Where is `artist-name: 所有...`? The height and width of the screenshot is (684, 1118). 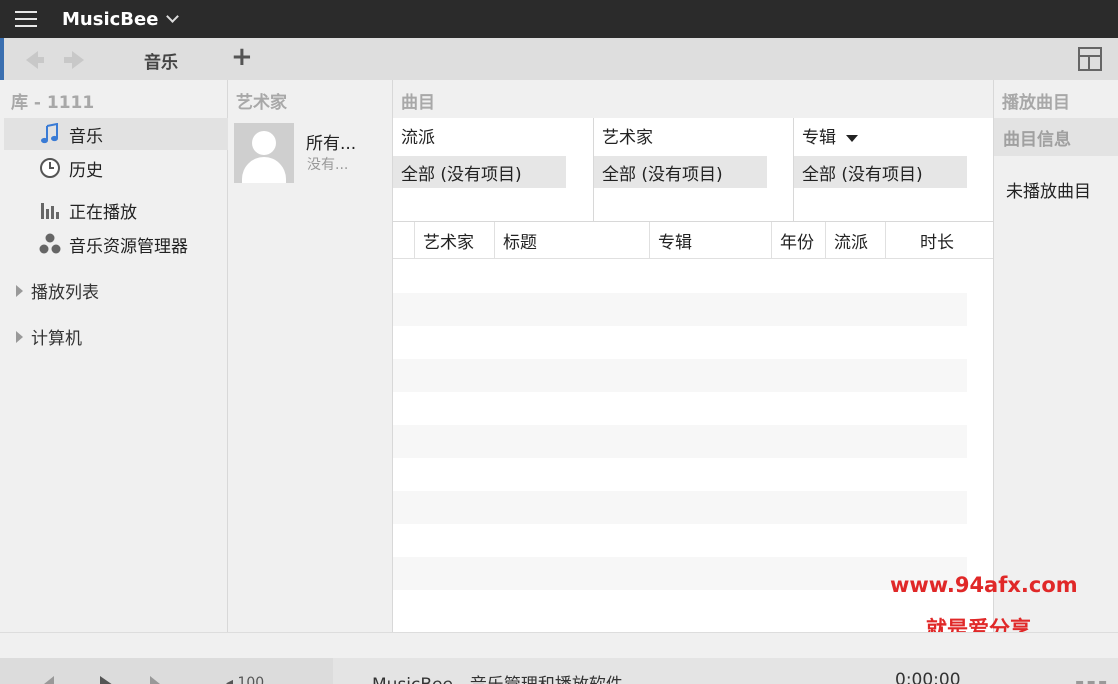
artist-name: 所有... is located at coordinates (331, 141).